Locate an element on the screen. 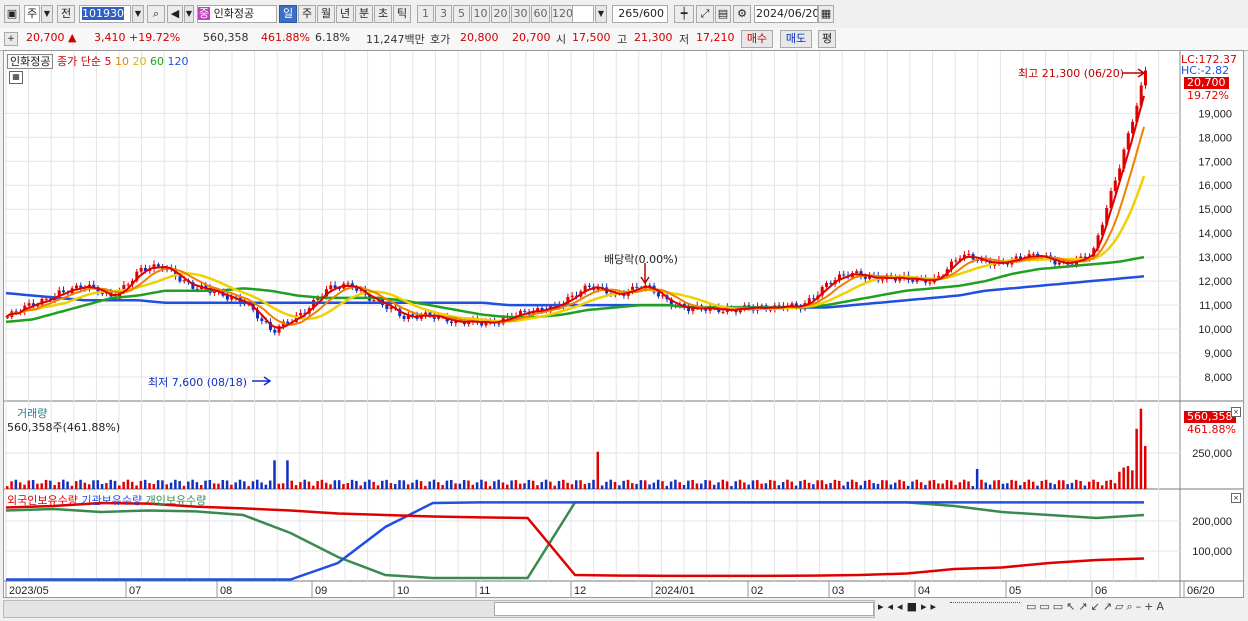 This screenshot has height=621, width=1248. expand-icon: + is located at coordinates (11, 39).